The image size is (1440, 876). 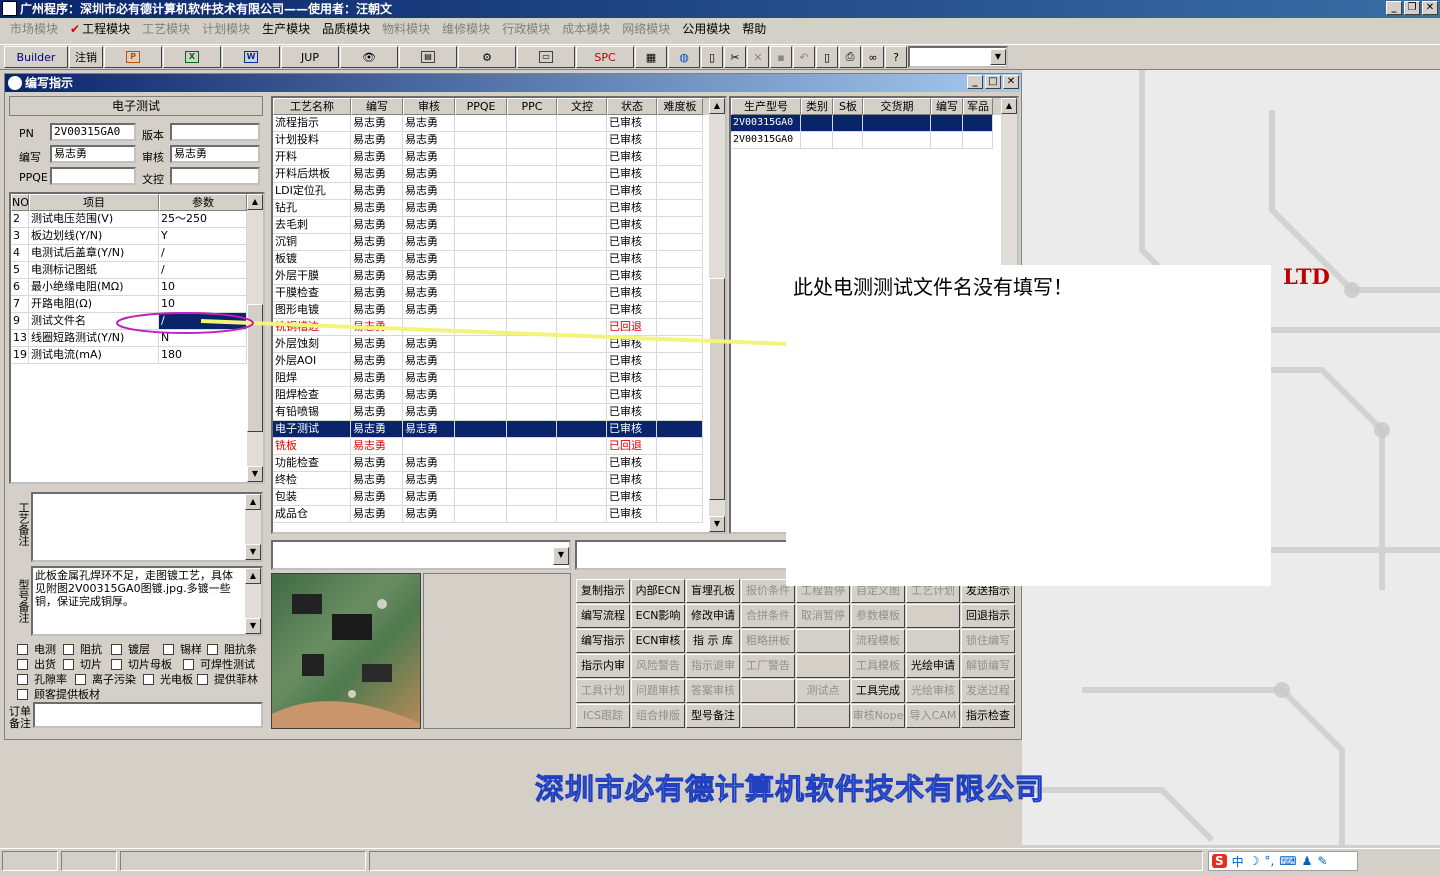 I want to click on ime-toolbar: S 中 ☽ °, ⌨ ♟ ✎, so click(x=1283, y=861).